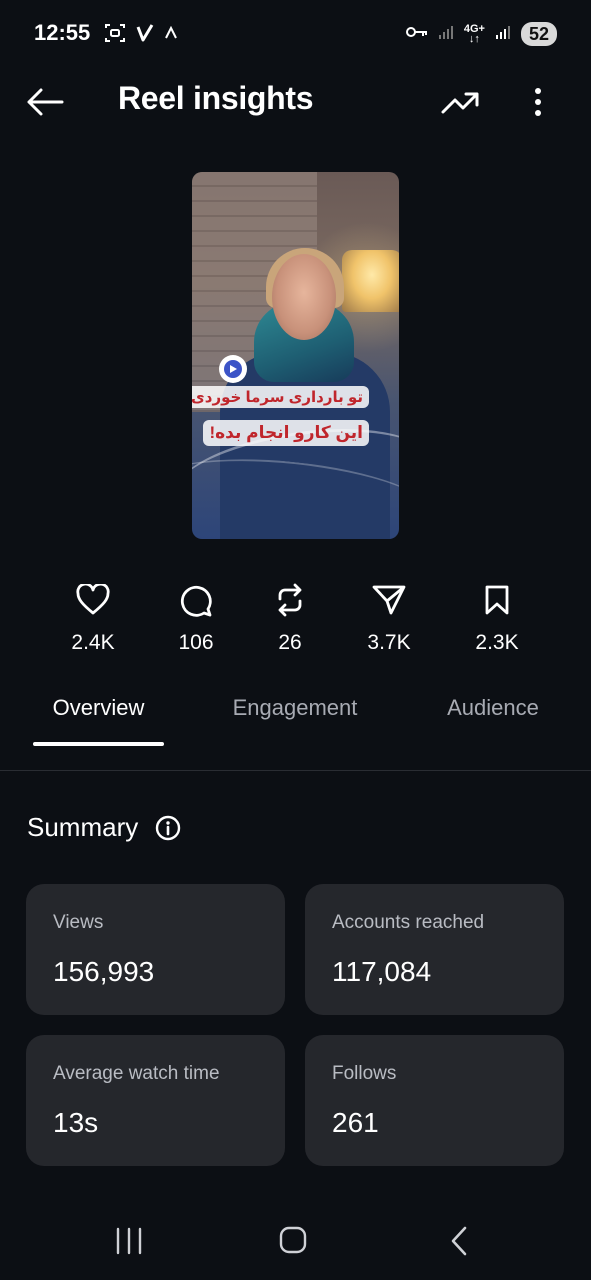 This screenshot has width=591, height=1280. Describe the element at coordinates (382, 971) in the screenshot. I see `card-value: 117,084` at that location.